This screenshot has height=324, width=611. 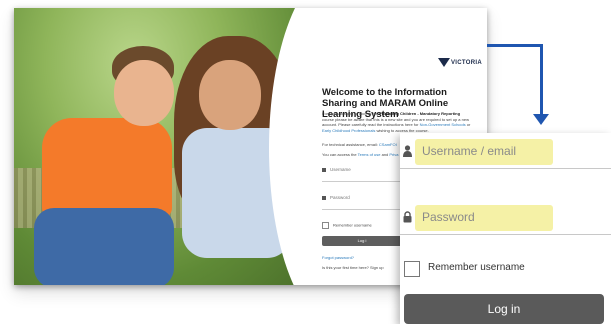 What do you see at coordinates (340, 169) in the screenshot?
I see `bg-username-placeholder: Username` at bounding box center [340, 169].